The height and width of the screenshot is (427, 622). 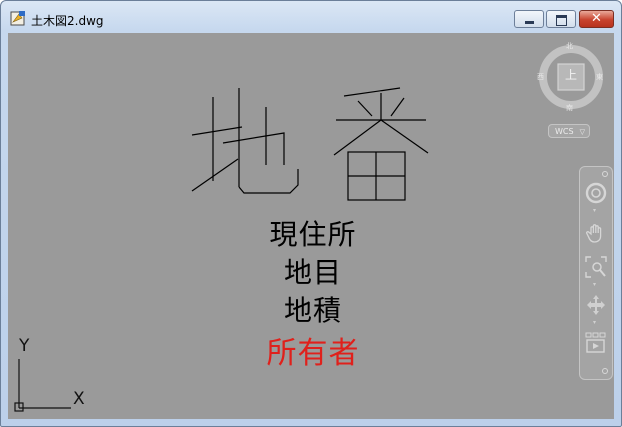 What do you see at coordinates (561, 19) in the screenshot?
I see `maximize-button` at bounding box center [561, 19].